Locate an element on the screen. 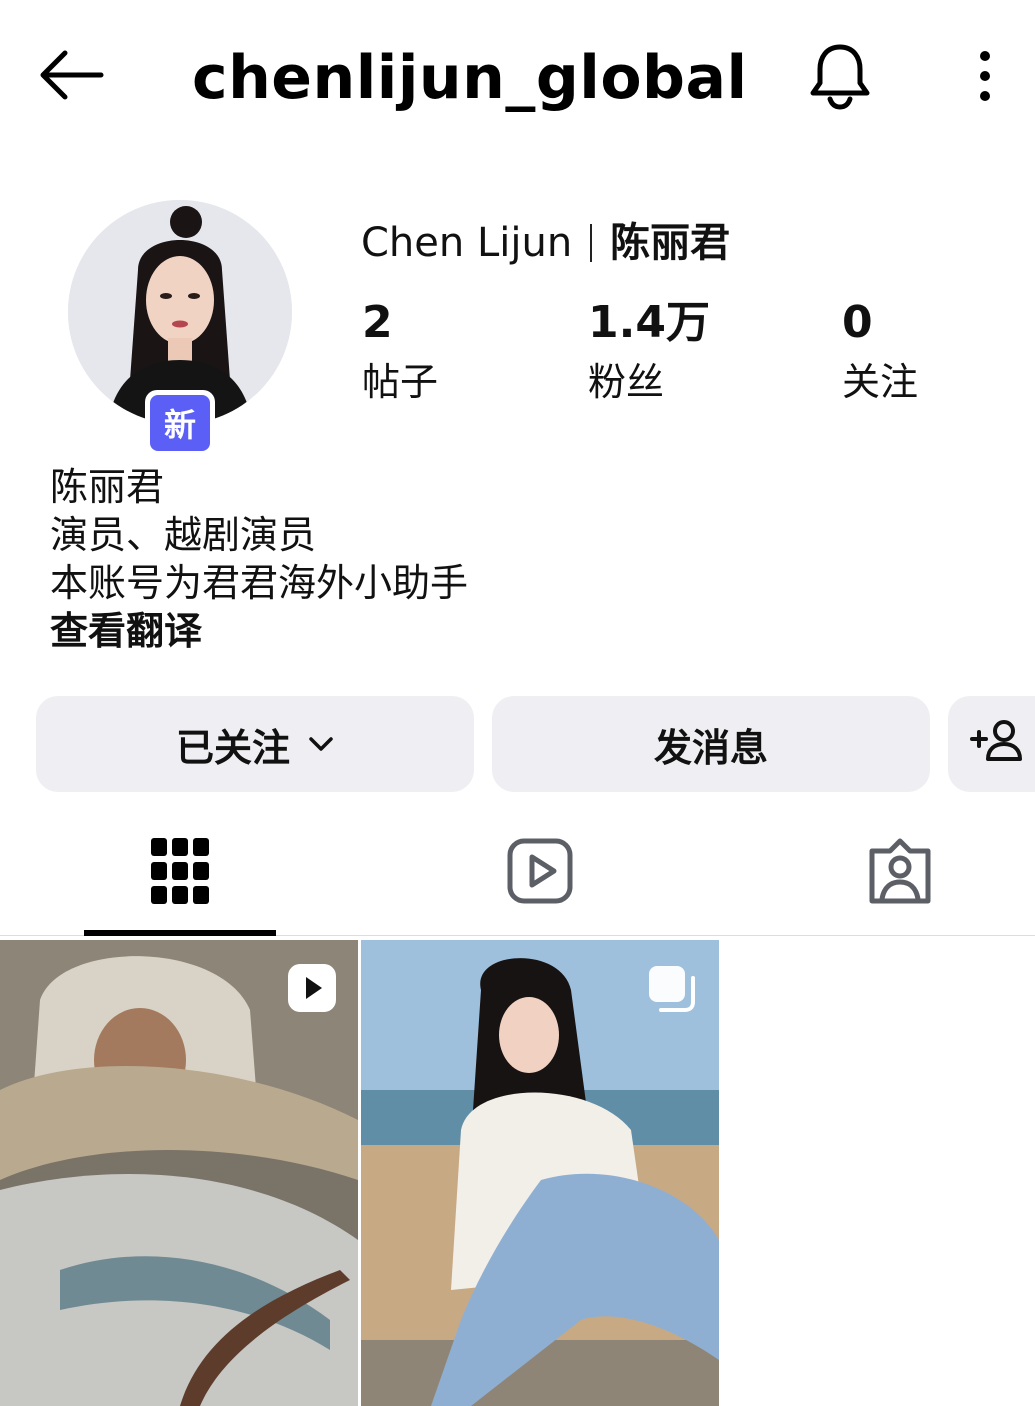  profile-tabs is located at coordinates (517, 873).